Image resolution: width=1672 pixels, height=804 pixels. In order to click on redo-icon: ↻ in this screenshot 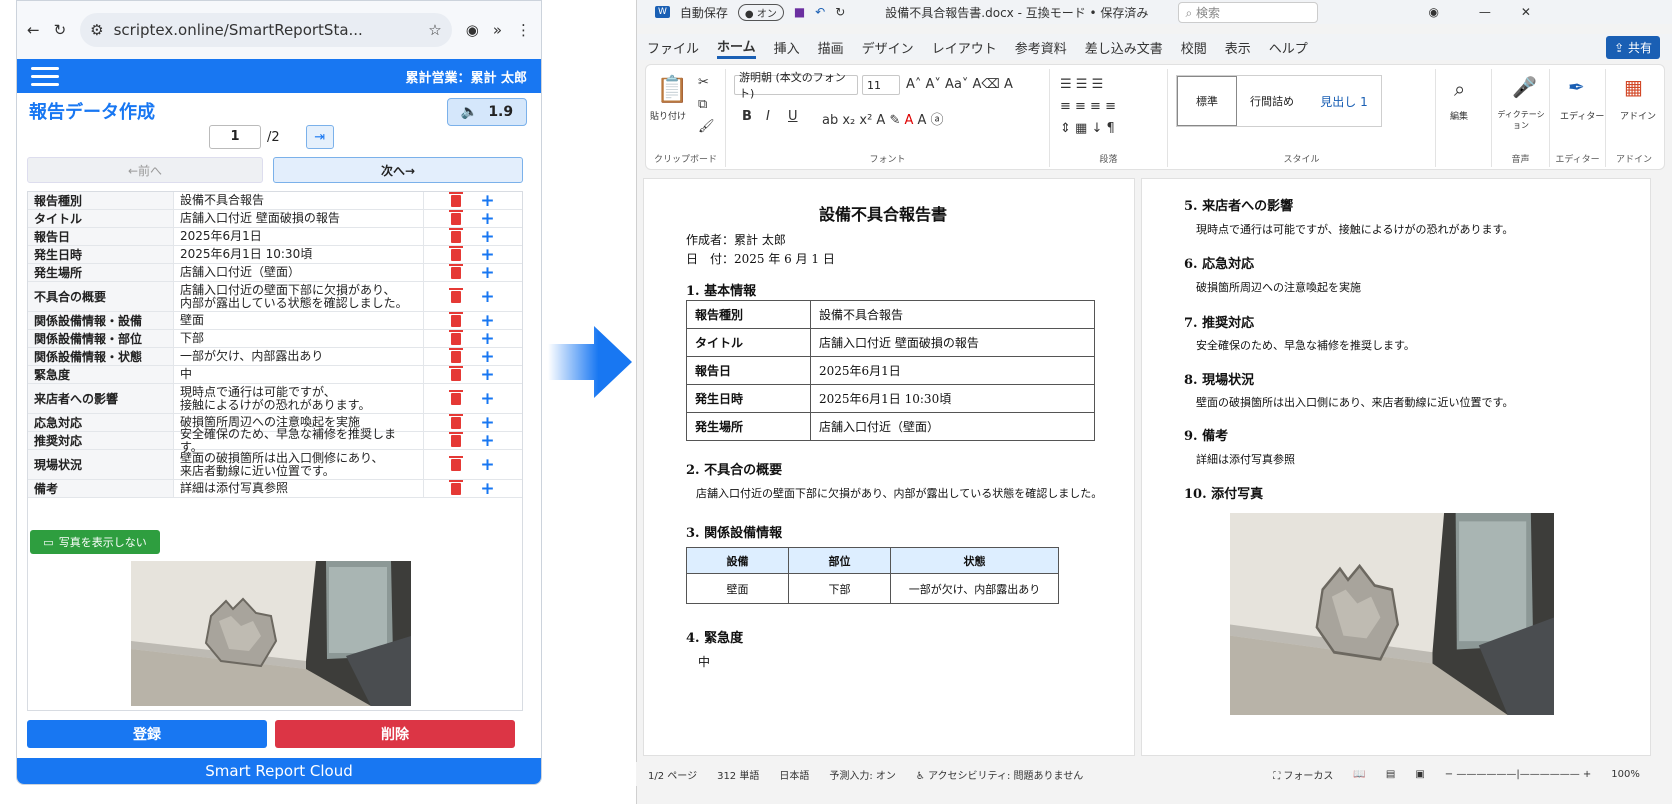, I will do `click(840, 12)`.